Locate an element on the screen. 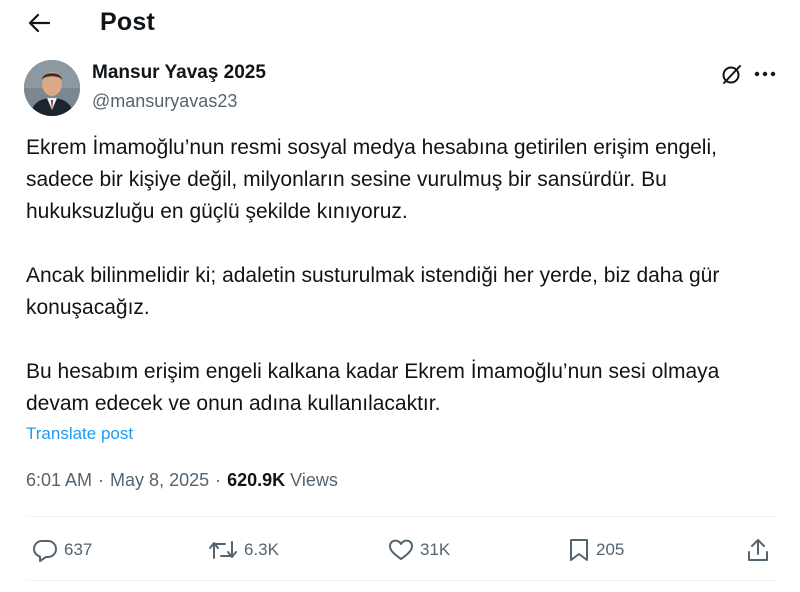 This screenshot has height=592, width=800. arrow-left-icon is located at coordinates (39, 23).